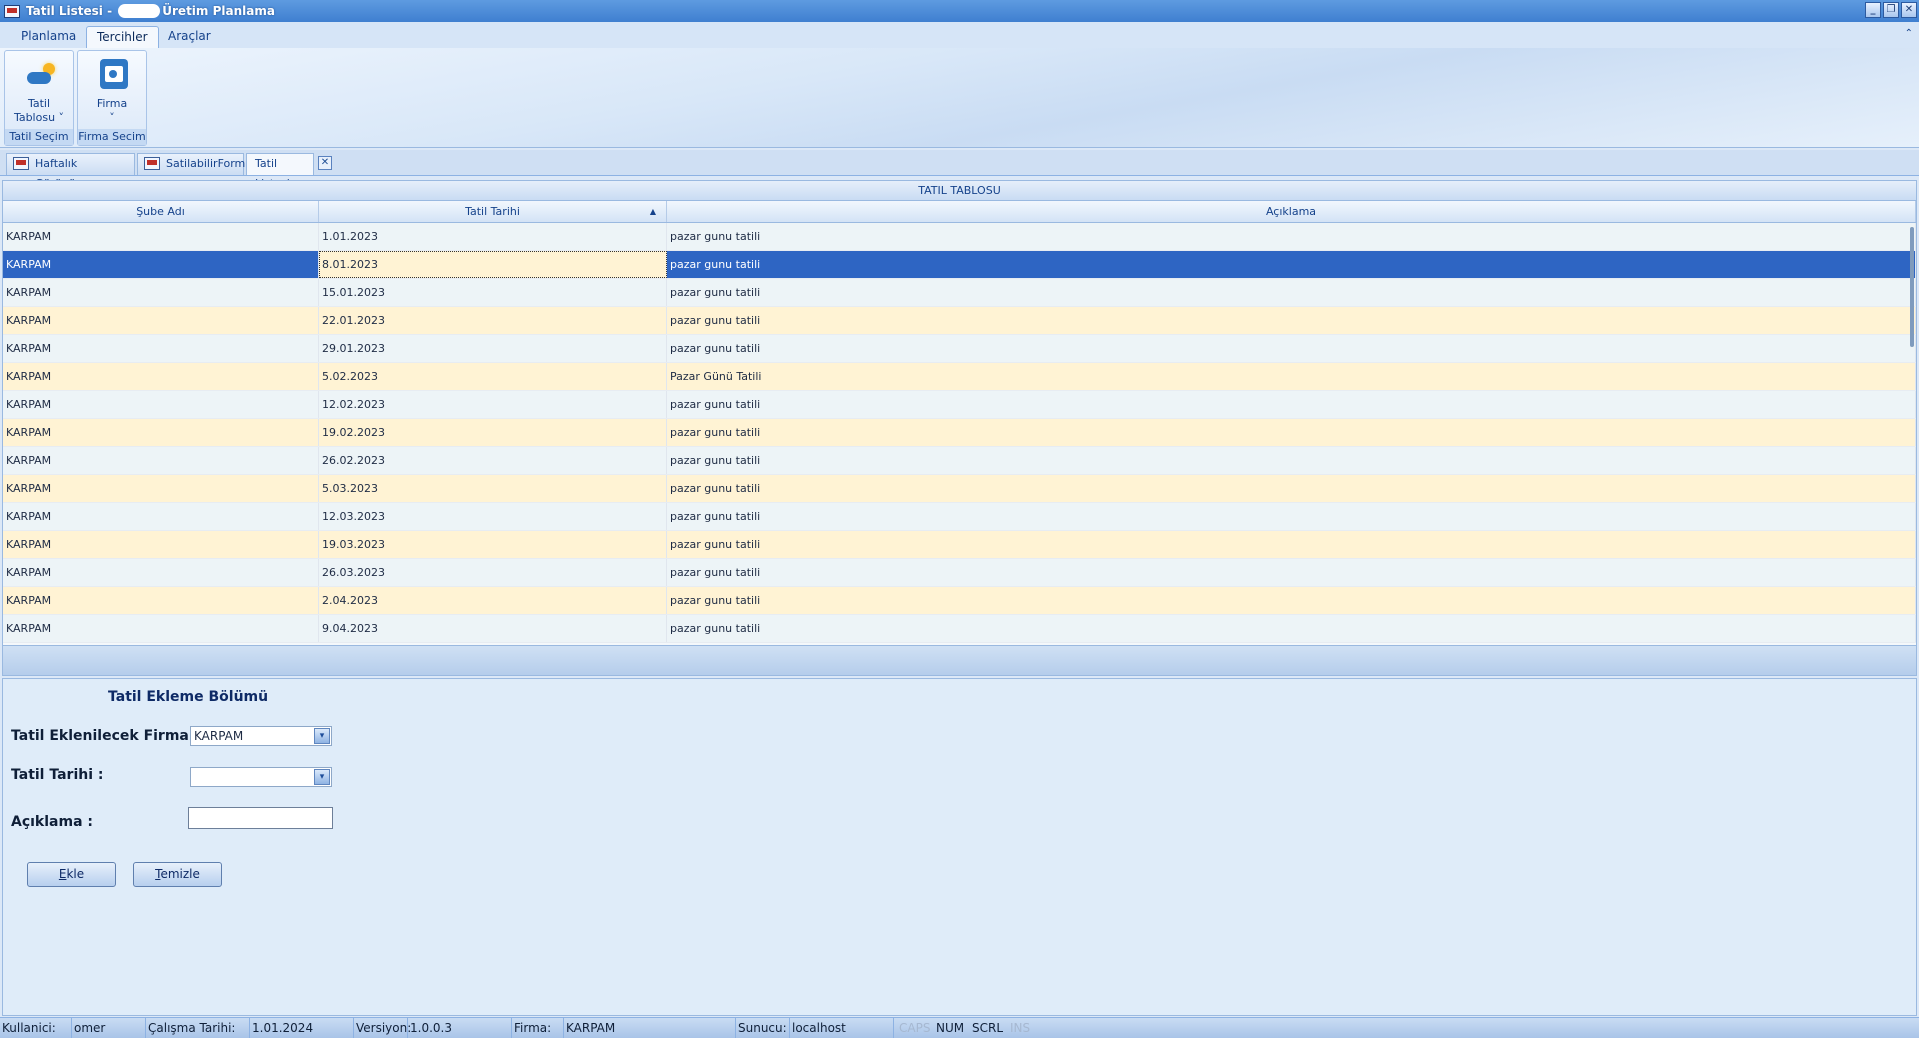  Describe the element at coordinates (988, 1028) in the screenshot. I see `status-scrl: SCRL` at that location.